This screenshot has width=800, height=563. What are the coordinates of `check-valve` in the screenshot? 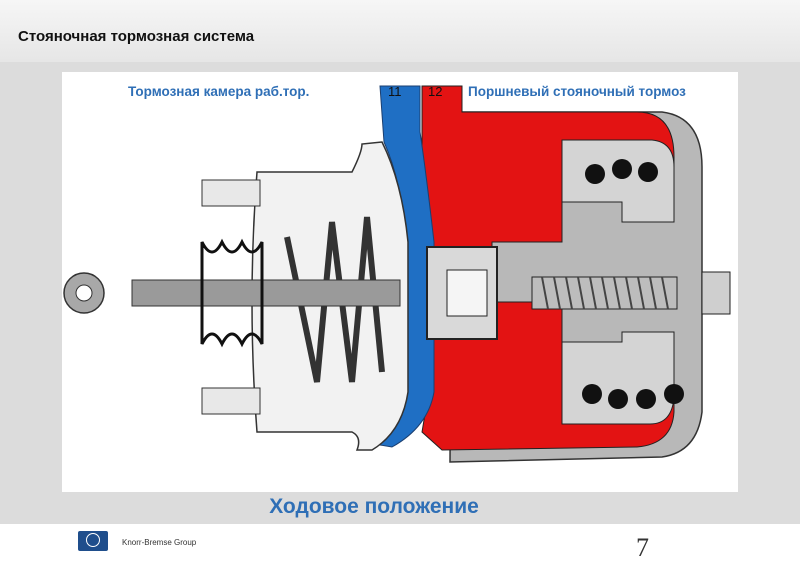 It's located at (467, 293).